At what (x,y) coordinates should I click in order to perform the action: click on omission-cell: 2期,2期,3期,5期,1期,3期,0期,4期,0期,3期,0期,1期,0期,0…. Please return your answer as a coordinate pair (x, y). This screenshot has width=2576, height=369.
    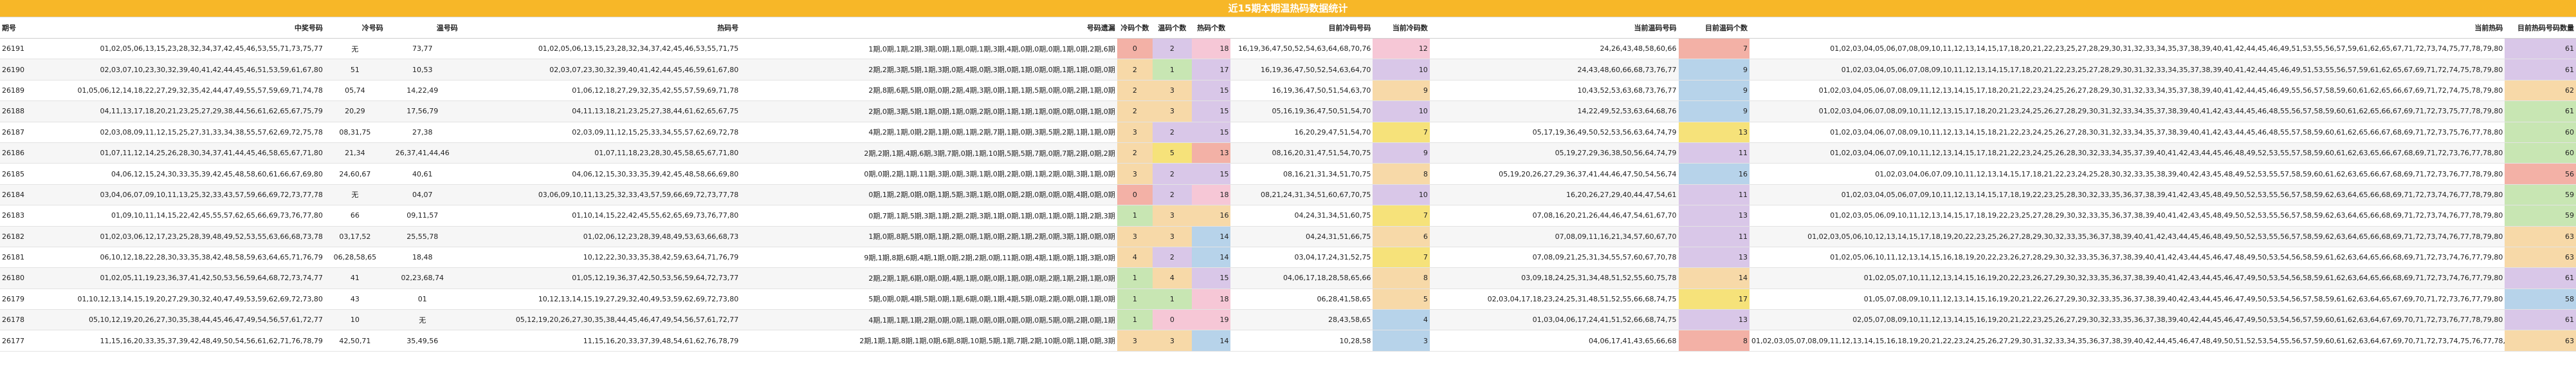
    Looking at the image, I should click on (928, 69).